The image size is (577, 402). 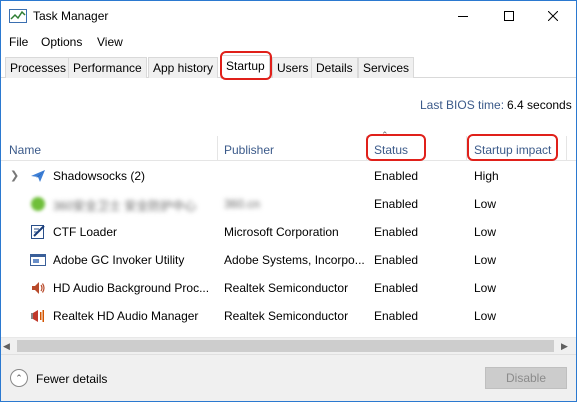 I want to click on fewer-details-link: Fewer details, so click(x=71, y=379).